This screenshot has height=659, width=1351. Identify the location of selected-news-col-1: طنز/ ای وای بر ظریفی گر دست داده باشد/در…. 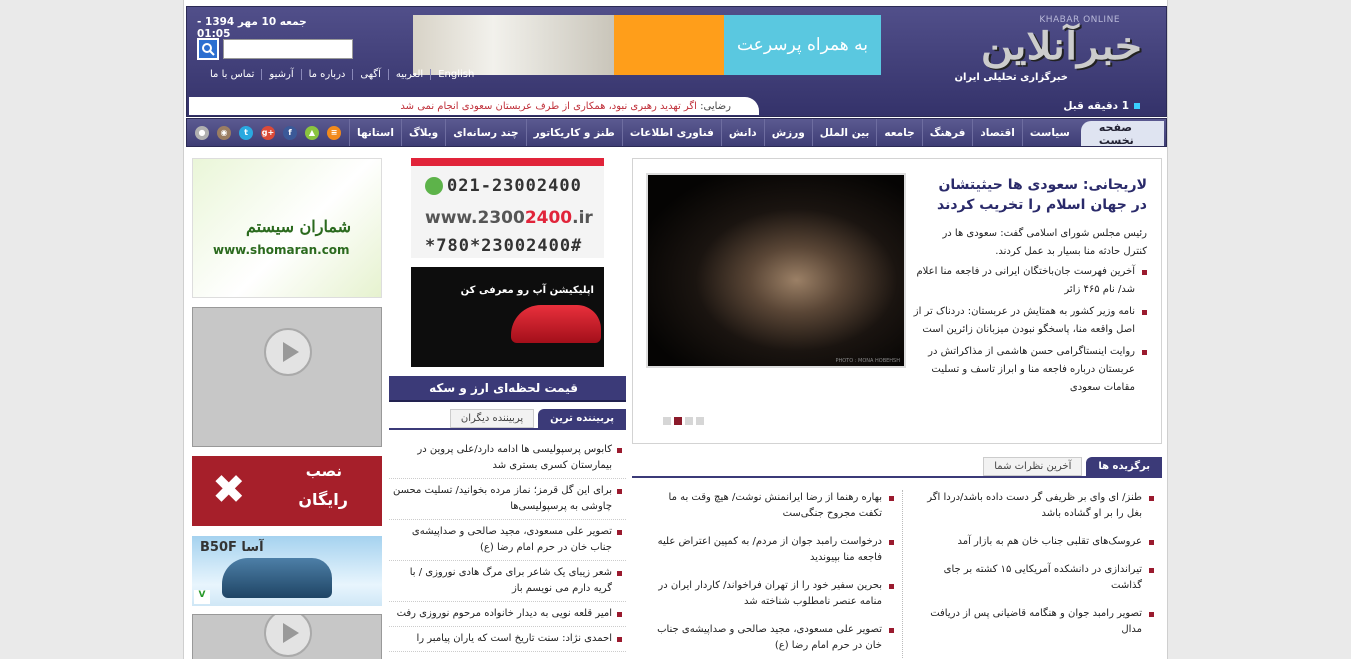
(1032, 574).